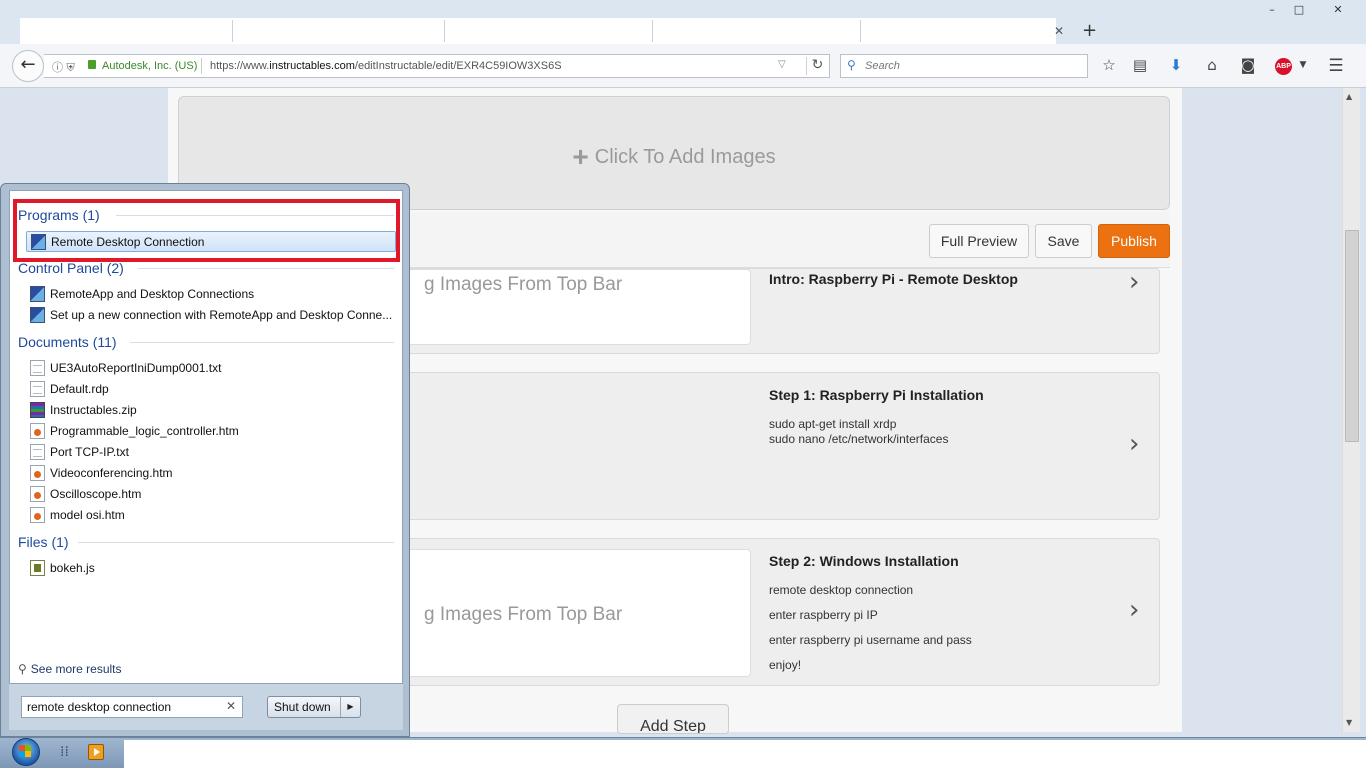 The image size is (1366, 768). What do you see at coordinates (1352, 336) in the screenshot?
I see `scrollbar-thumb` at bounding box center [1352, 336].